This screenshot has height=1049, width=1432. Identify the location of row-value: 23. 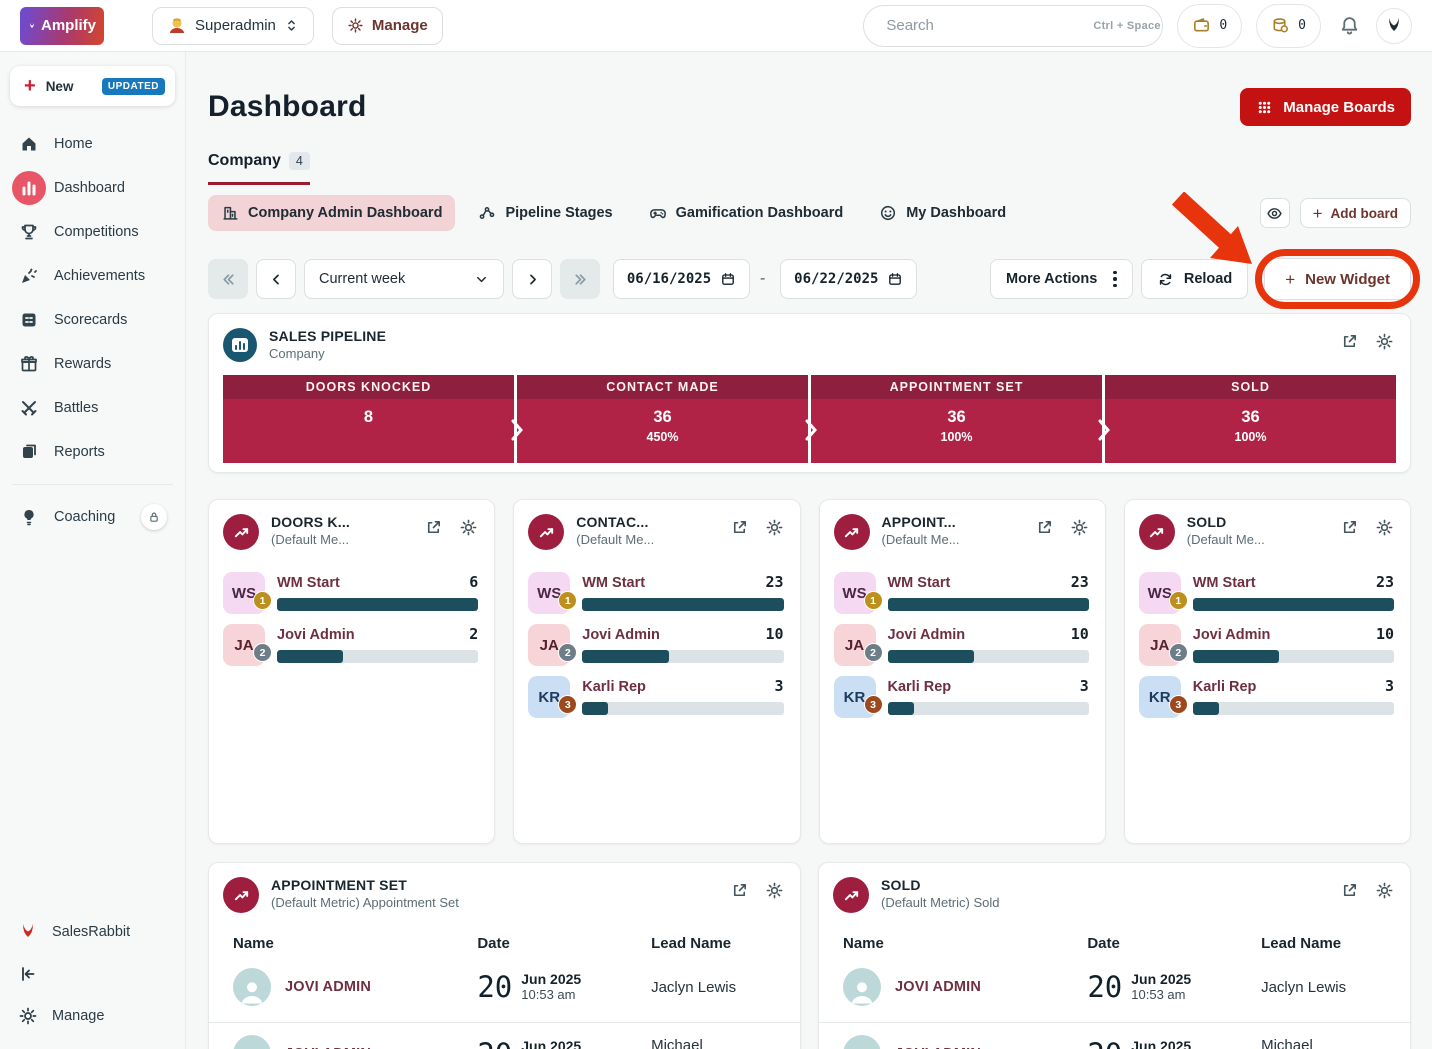
(774, 582).